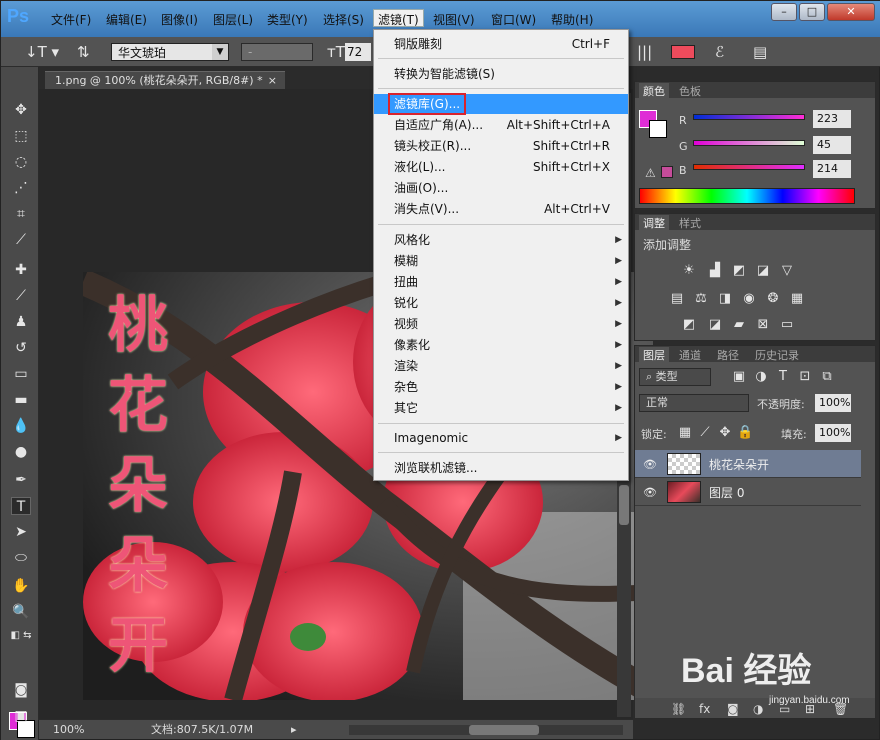 Image resolution: width=880 pixels, height=740 pixels. I want to click on menu-item-liquify: 液化(L)... Shift+Ctrl+X, so click(501, 167).